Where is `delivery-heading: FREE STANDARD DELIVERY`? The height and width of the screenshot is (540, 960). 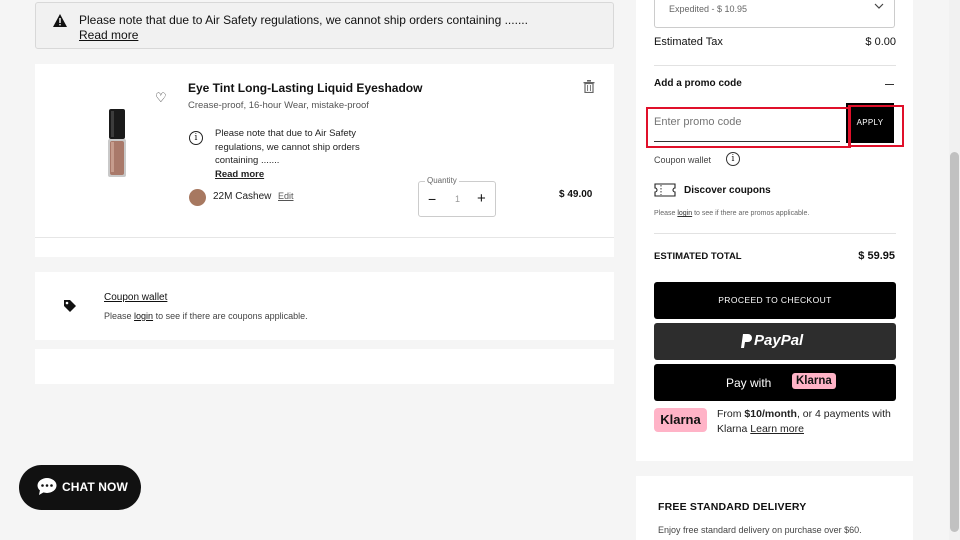
delivery-heading: FREE STANDARD DELIVERY is located at coordinates (732, 507).